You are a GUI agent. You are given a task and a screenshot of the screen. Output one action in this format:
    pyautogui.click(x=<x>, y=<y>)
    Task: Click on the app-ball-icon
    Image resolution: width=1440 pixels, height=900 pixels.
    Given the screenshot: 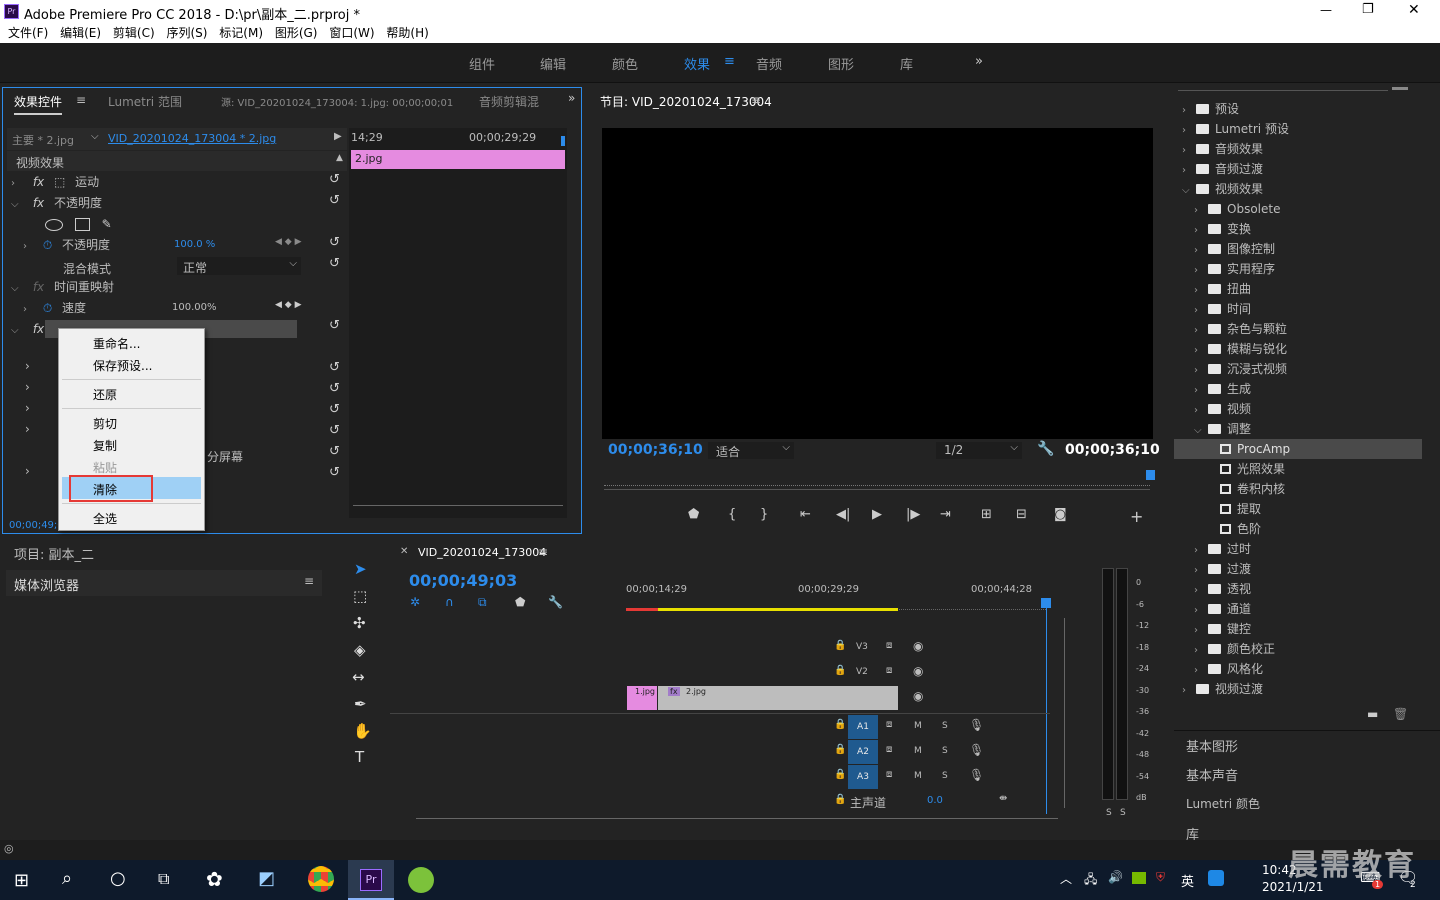 What is the action you would take?
    pyautogui.click(x=421, y=880)
    